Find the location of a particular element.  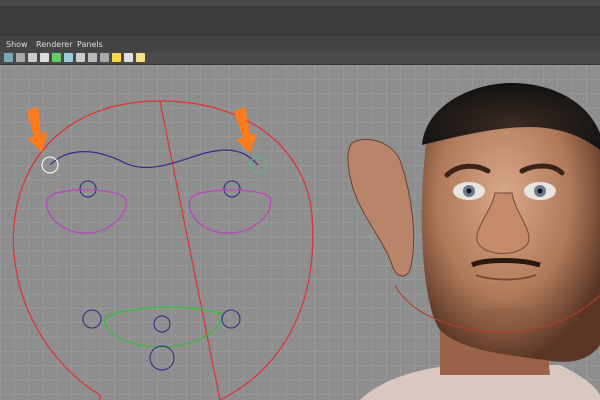

camera-icon is located at coordinates (8, 57).